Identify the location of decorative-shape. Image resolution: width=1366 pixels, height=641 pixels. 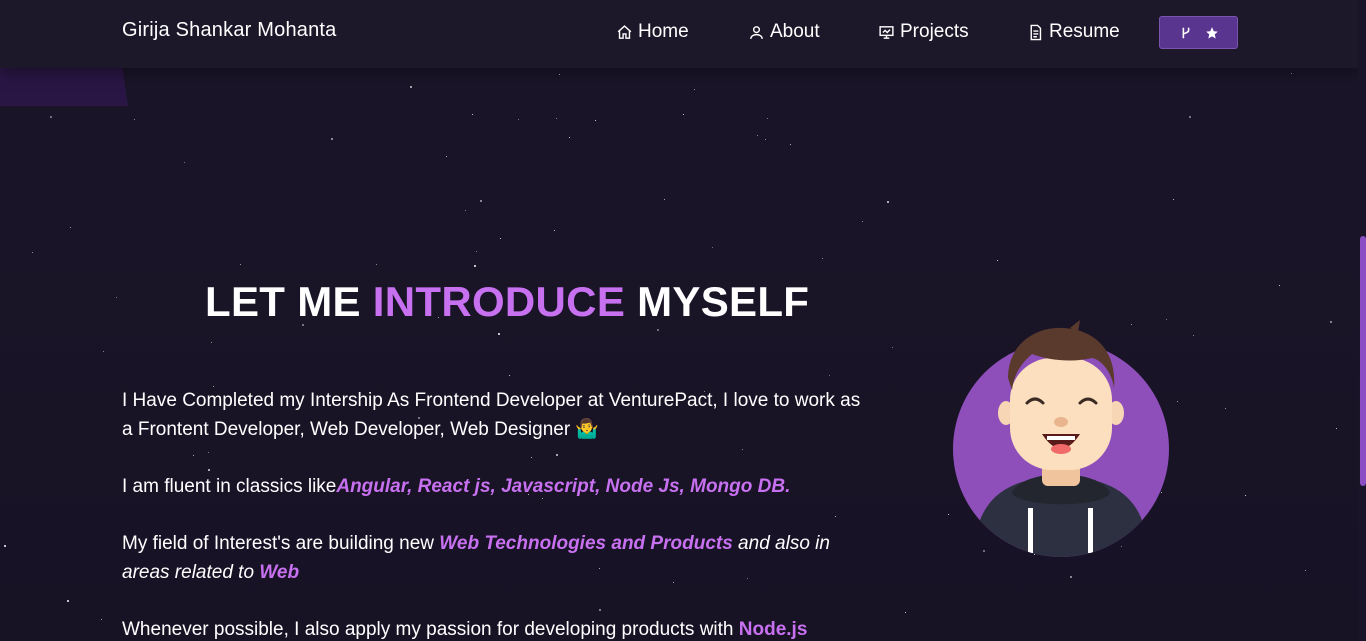
(64, 84).